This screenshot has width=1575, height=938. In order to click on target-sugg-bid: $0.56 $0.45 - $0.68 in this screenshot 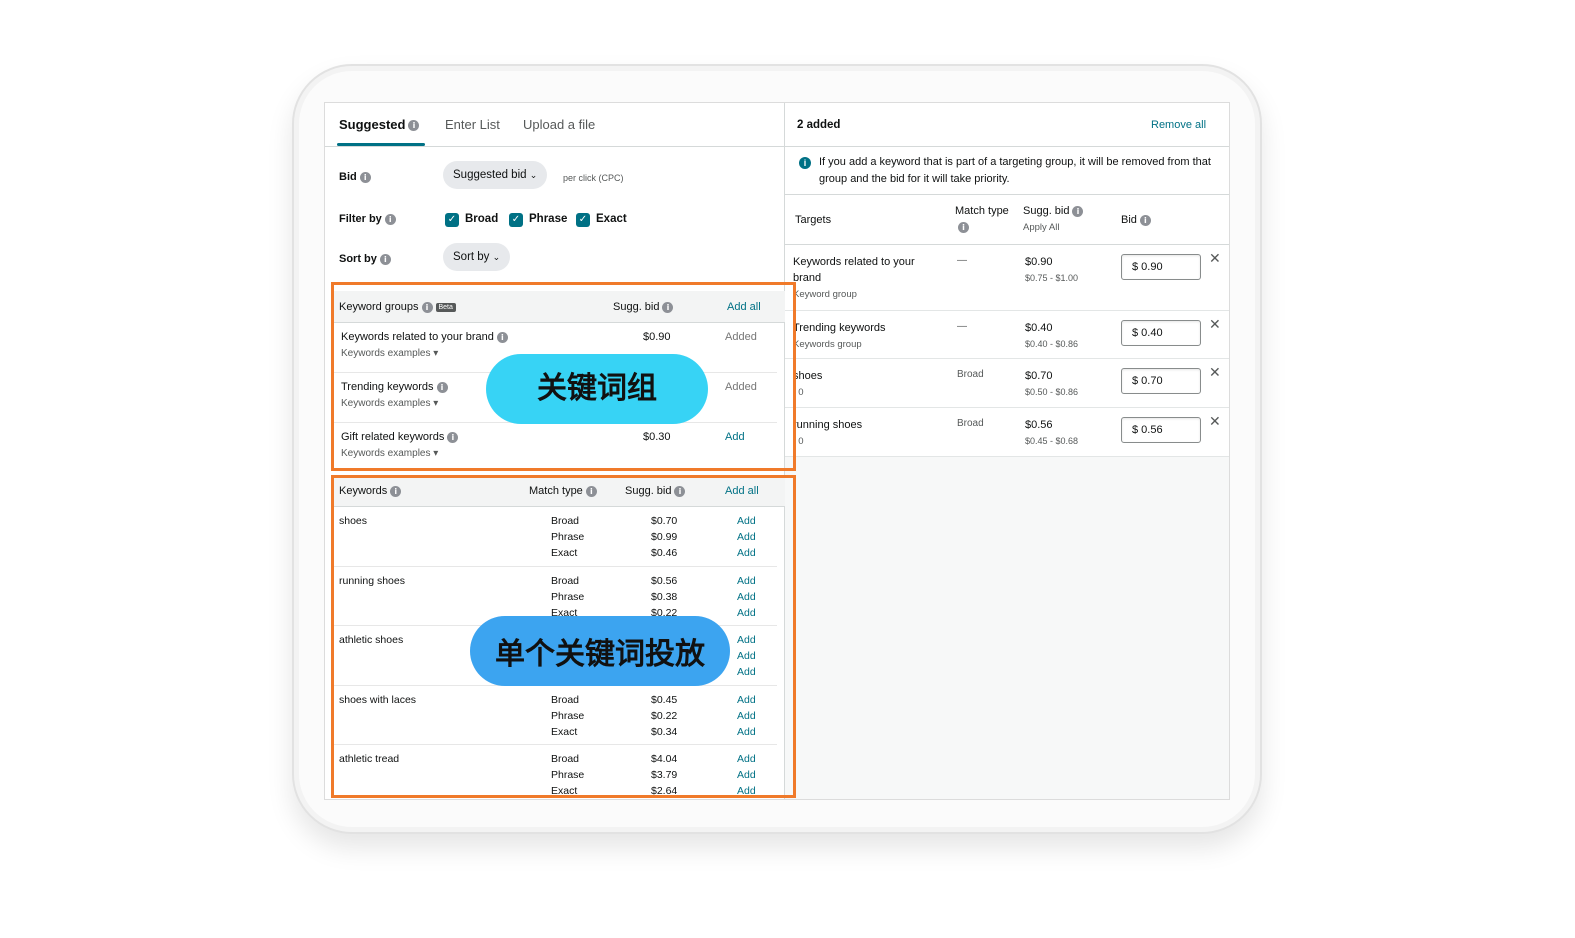, I will do `click(1051, 433)`.